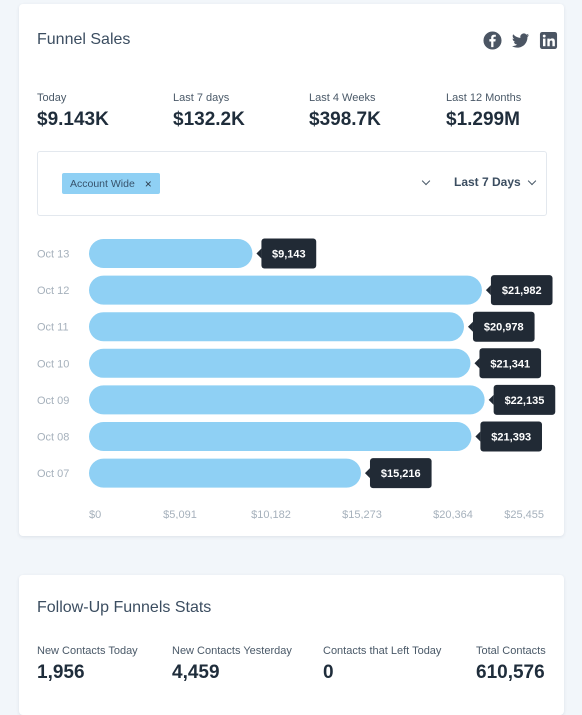  Describe the element at coordinates (271, 514) in the screenshot. I see `x-tick-label: $10,182` at that location.